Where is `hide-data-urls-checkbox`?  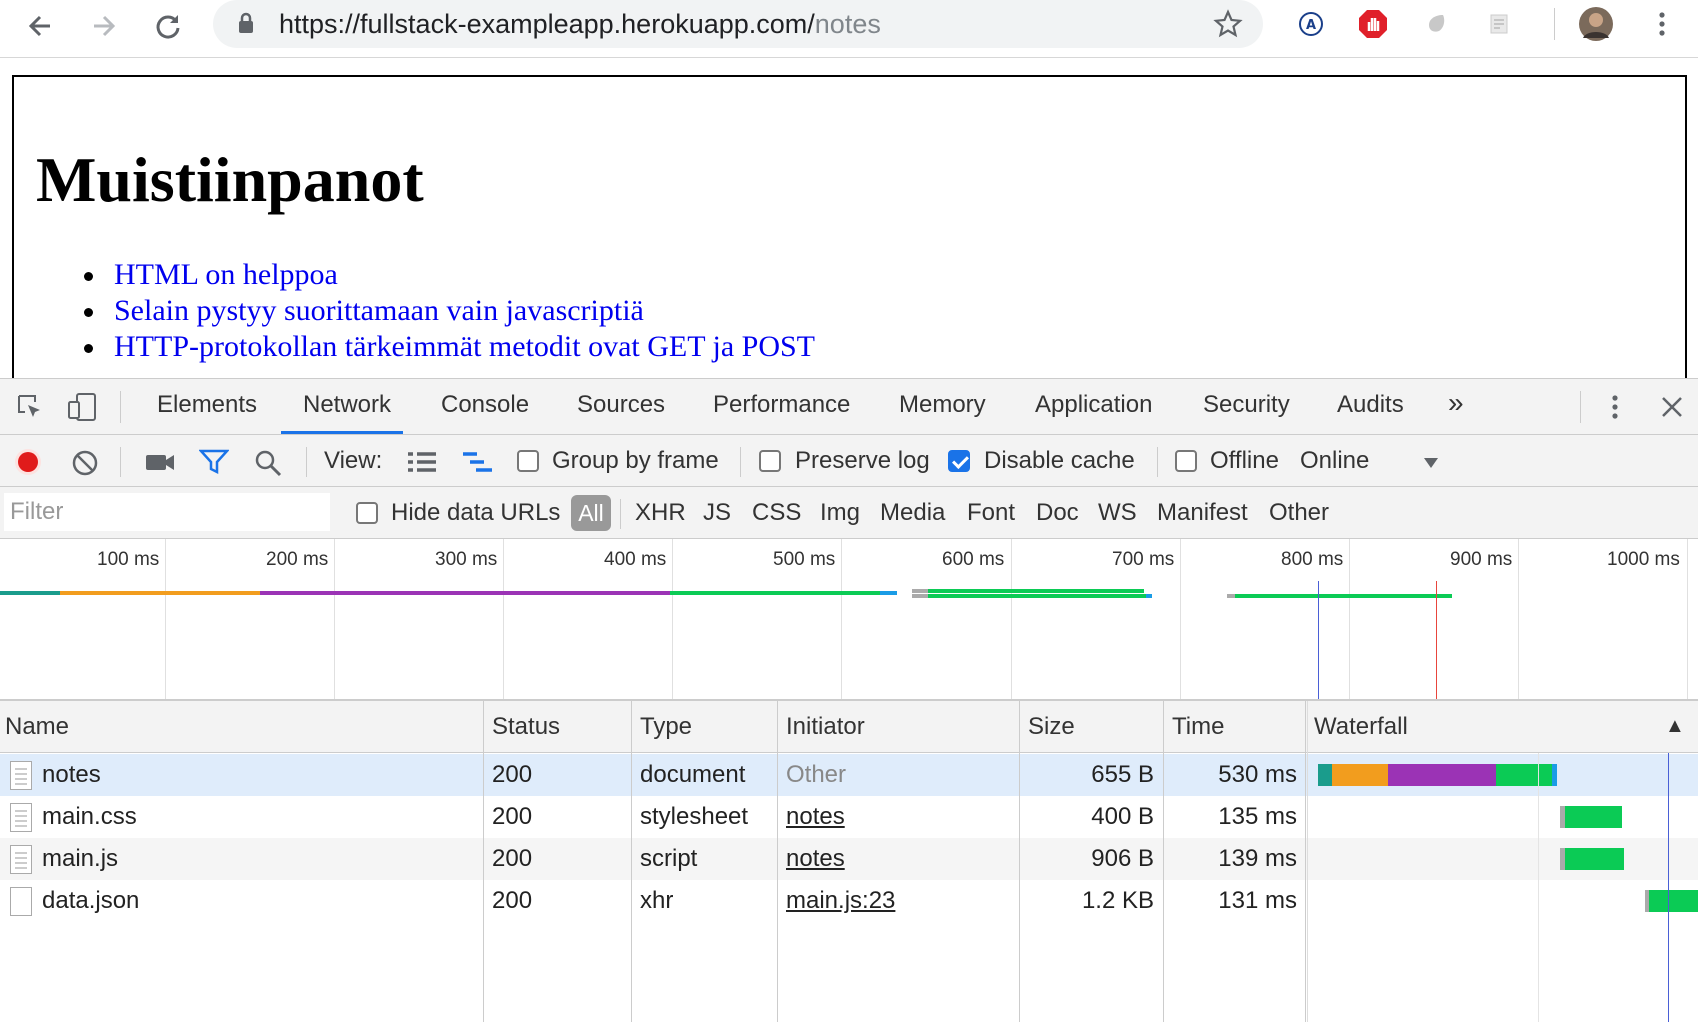 hide-data-urls-checkbox is located at coordinates (367, 513).